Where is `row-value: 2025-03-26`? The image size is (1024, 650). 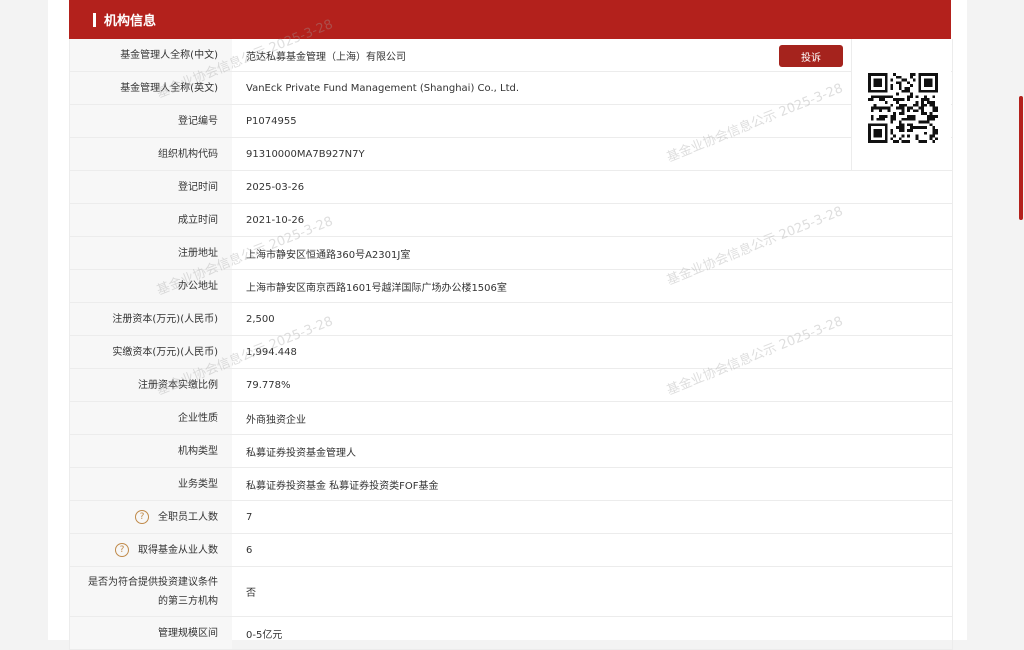
row-value: 2025-03-26 is located at coordinates (275, 187).